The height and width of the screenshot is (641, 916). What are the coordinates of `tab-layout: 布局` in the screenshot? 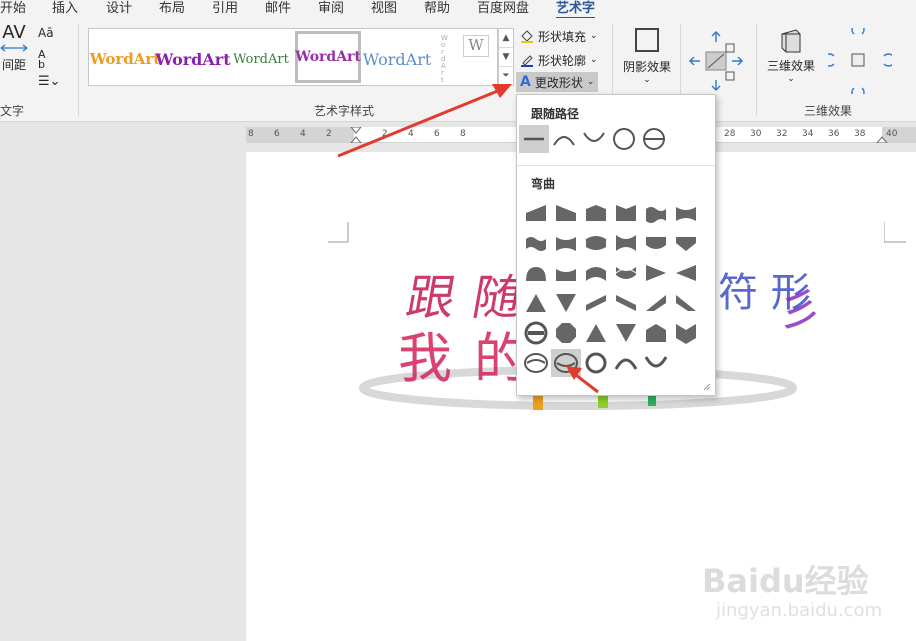 It's located at (172, 8).